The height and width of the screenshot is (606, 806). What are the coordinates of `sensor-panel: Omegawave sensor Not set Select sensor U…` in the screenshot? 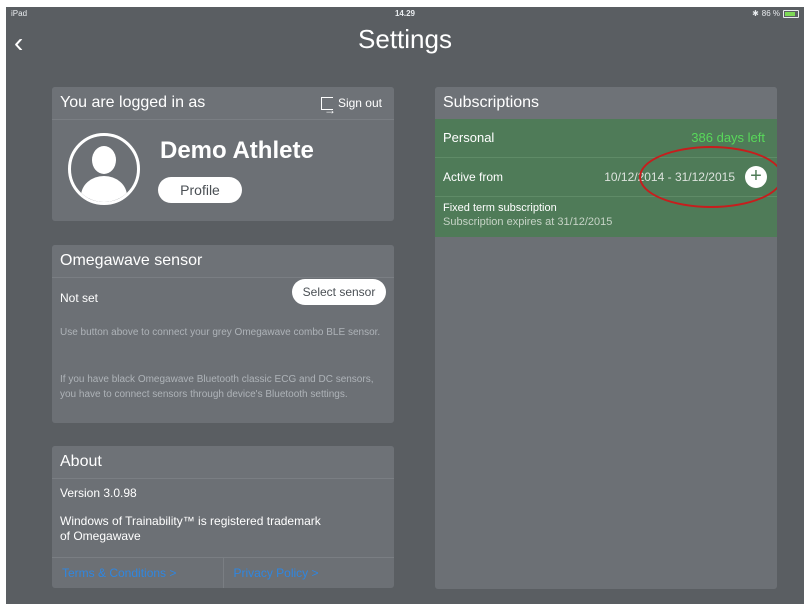 It's located at (223, 334).